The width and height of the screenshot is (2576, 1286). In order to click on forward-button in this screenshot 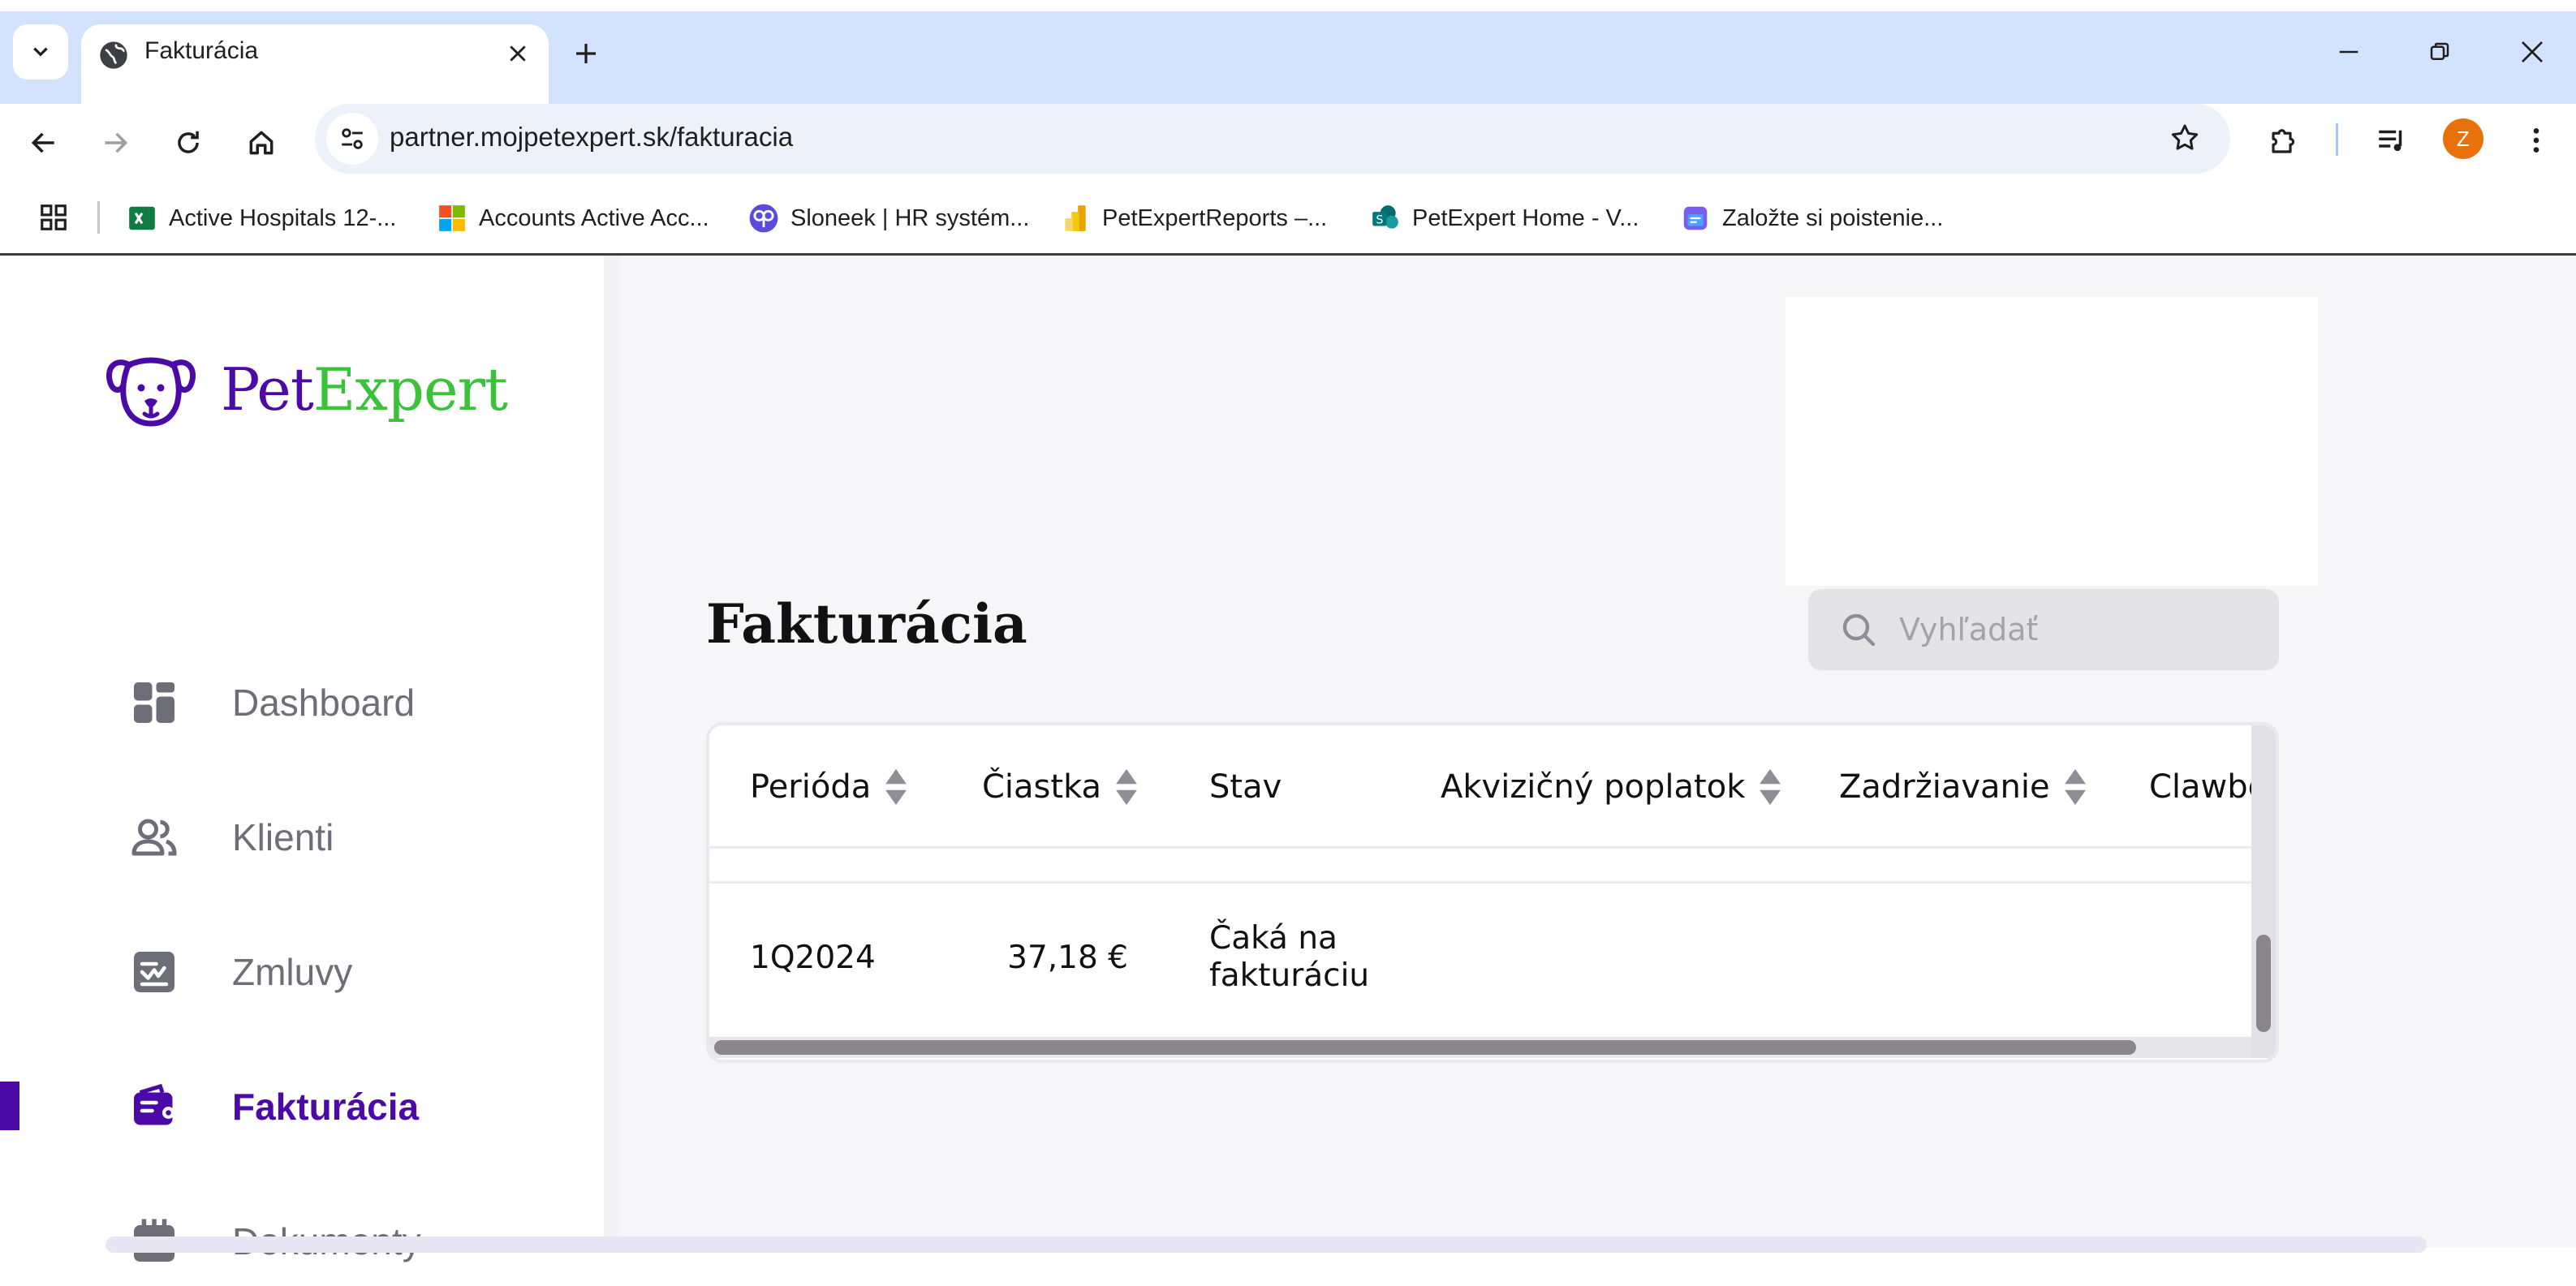, I will do `click(115, 143)`.